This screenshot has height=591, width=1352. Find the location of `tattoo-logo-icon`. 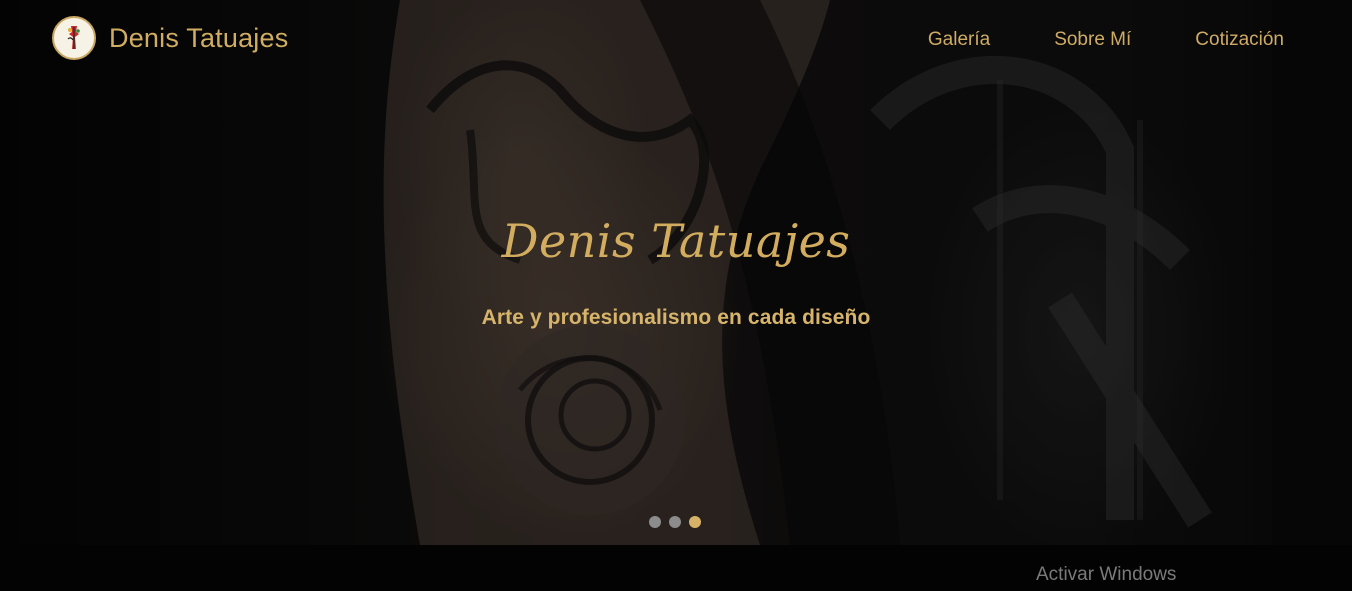

tattoo-logo-icon is located at coordinates (74, 38).